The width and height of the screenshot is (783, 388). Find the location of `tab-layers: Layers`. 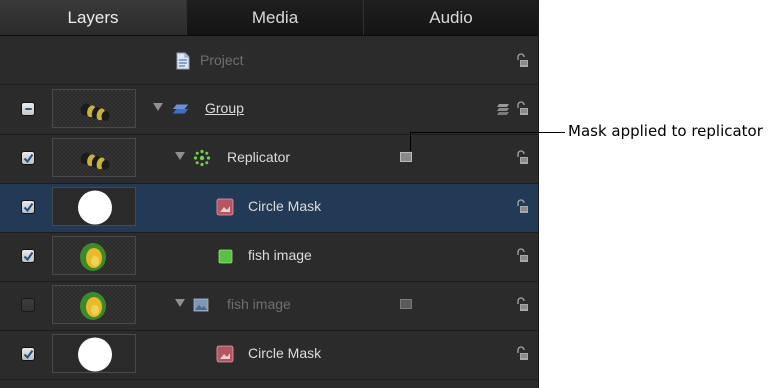

tab-layers: Layers is located at coordinates (93, 17).